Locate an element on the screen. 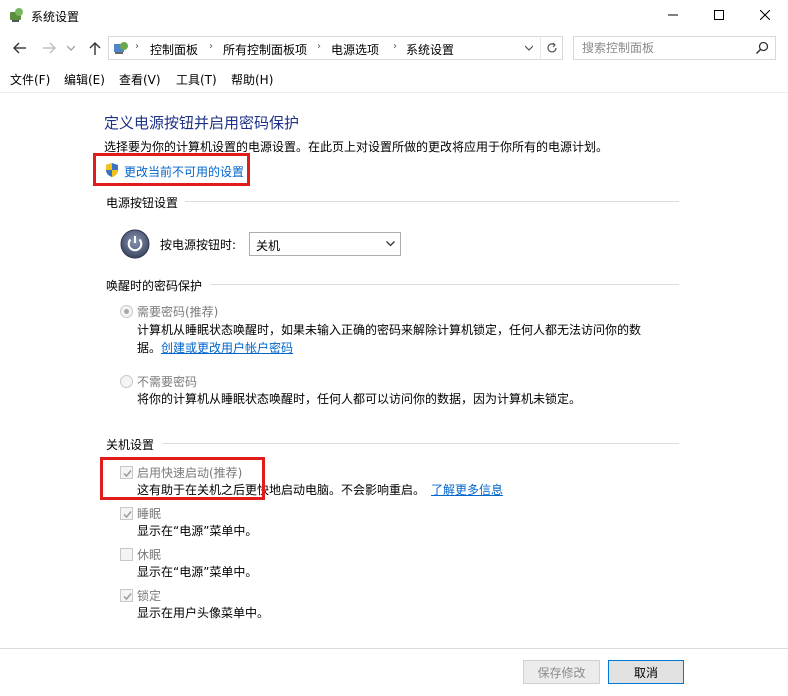 Image resolution: width=788 pixels, height=696 pixels. power-button-label: 按电源按钮时: is located at coordinates (198, 245).